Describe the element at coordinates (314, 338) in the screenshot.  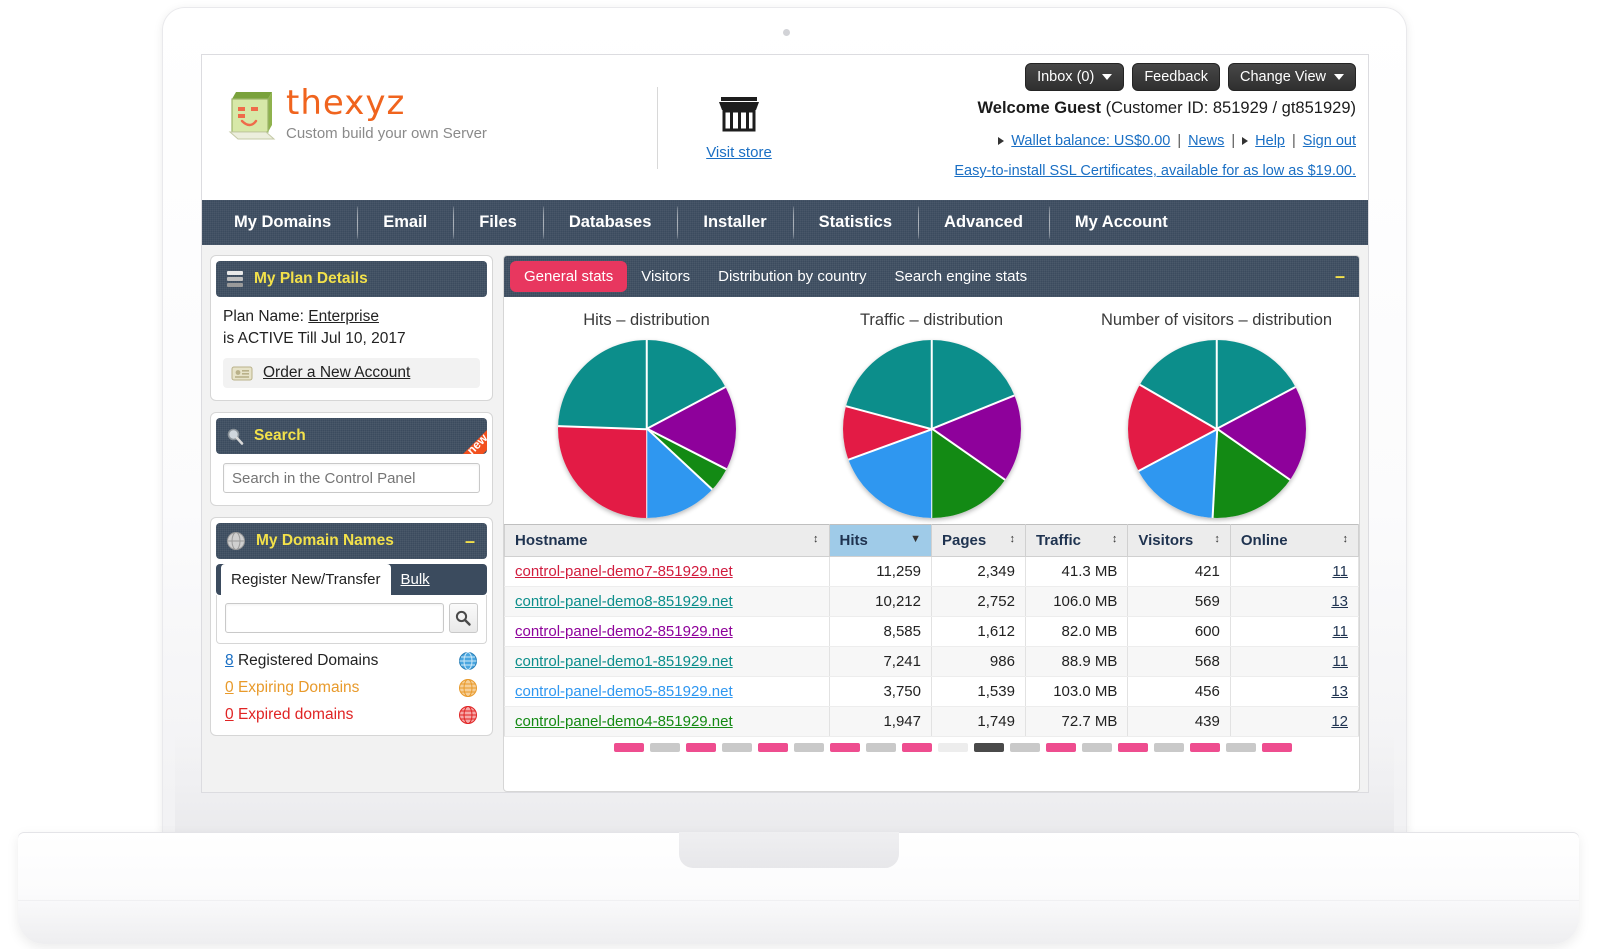
I see `plan-status-line: is ACTIVE Till Jul 10, 2017` at that location.